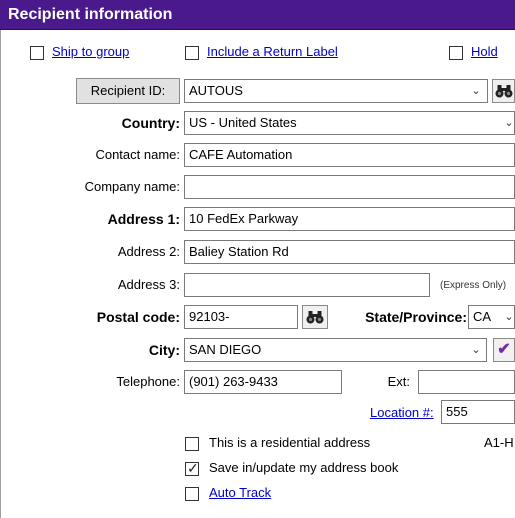  I want to click on address3-input, so click(307, 285).